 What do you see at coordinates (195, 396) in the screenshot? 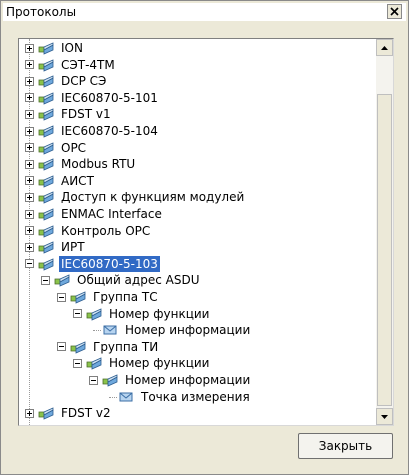
I see `tree-node-label: Точка измерения` at bounding box center [195, 396].